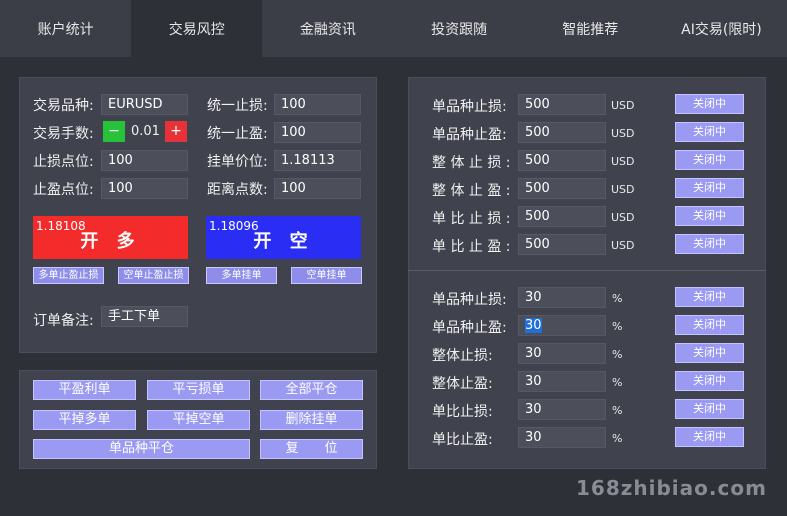 Image resolution: width=787 pixels, height=516 pixels. Describe the element at coordinates (471, 247) in the screenshot. I see `usd-row-label: 单 比 止 盈 :` at that location.